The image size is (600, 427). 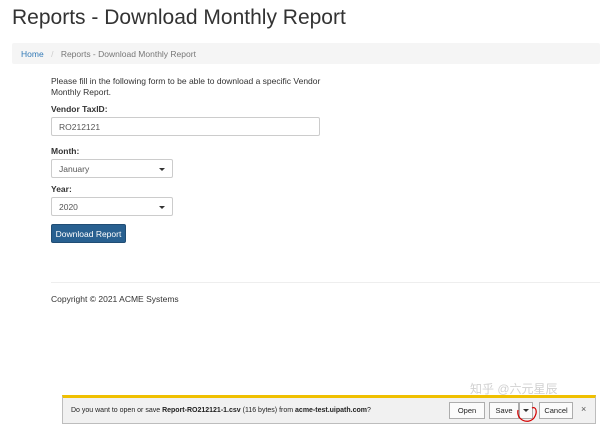 What do you see at coordinates (583, 409) in the screenshot?
I see `close-icon: ×` at bounding box center [583, 409].